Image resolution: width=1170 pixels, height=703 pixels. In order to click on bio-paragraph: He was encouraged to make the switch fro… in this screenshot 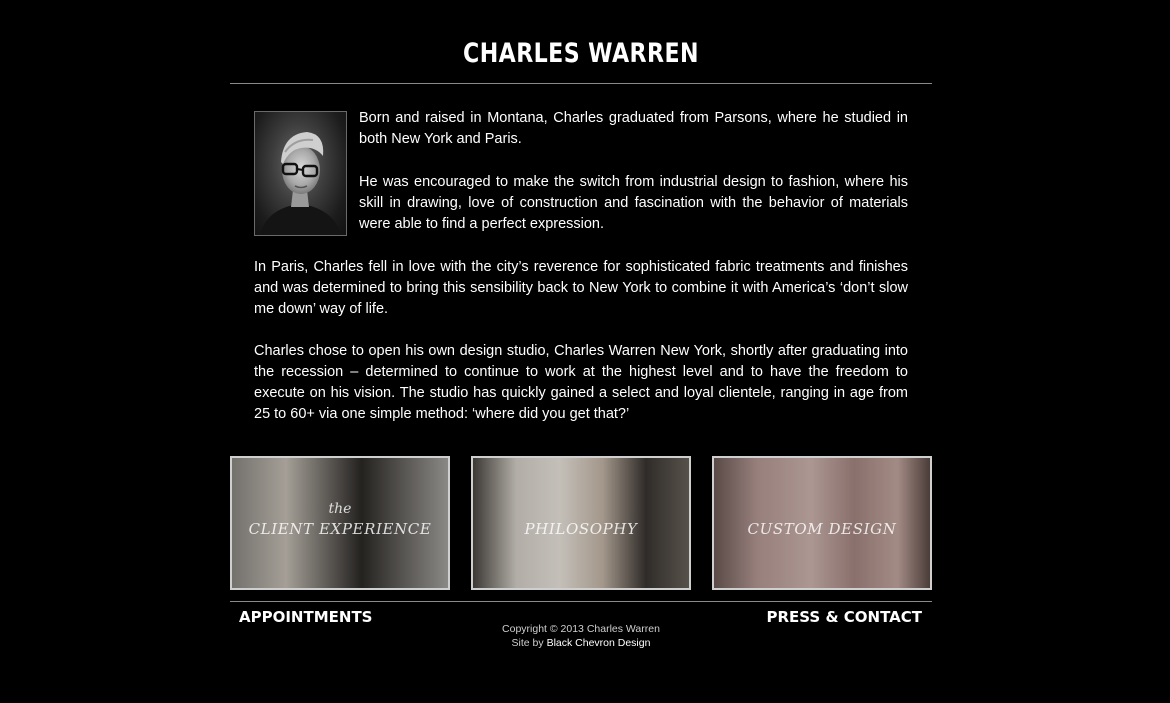, I will do `click(633, 203)`.